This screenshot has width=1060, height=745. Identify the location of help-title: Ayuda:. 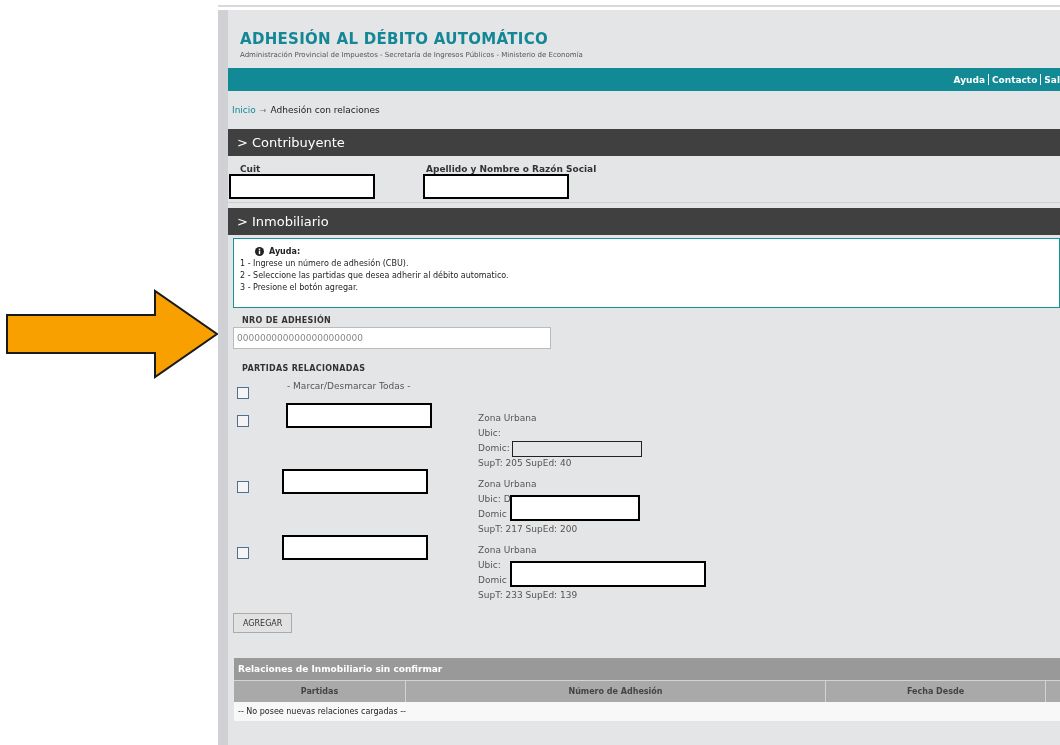
(285, 251).